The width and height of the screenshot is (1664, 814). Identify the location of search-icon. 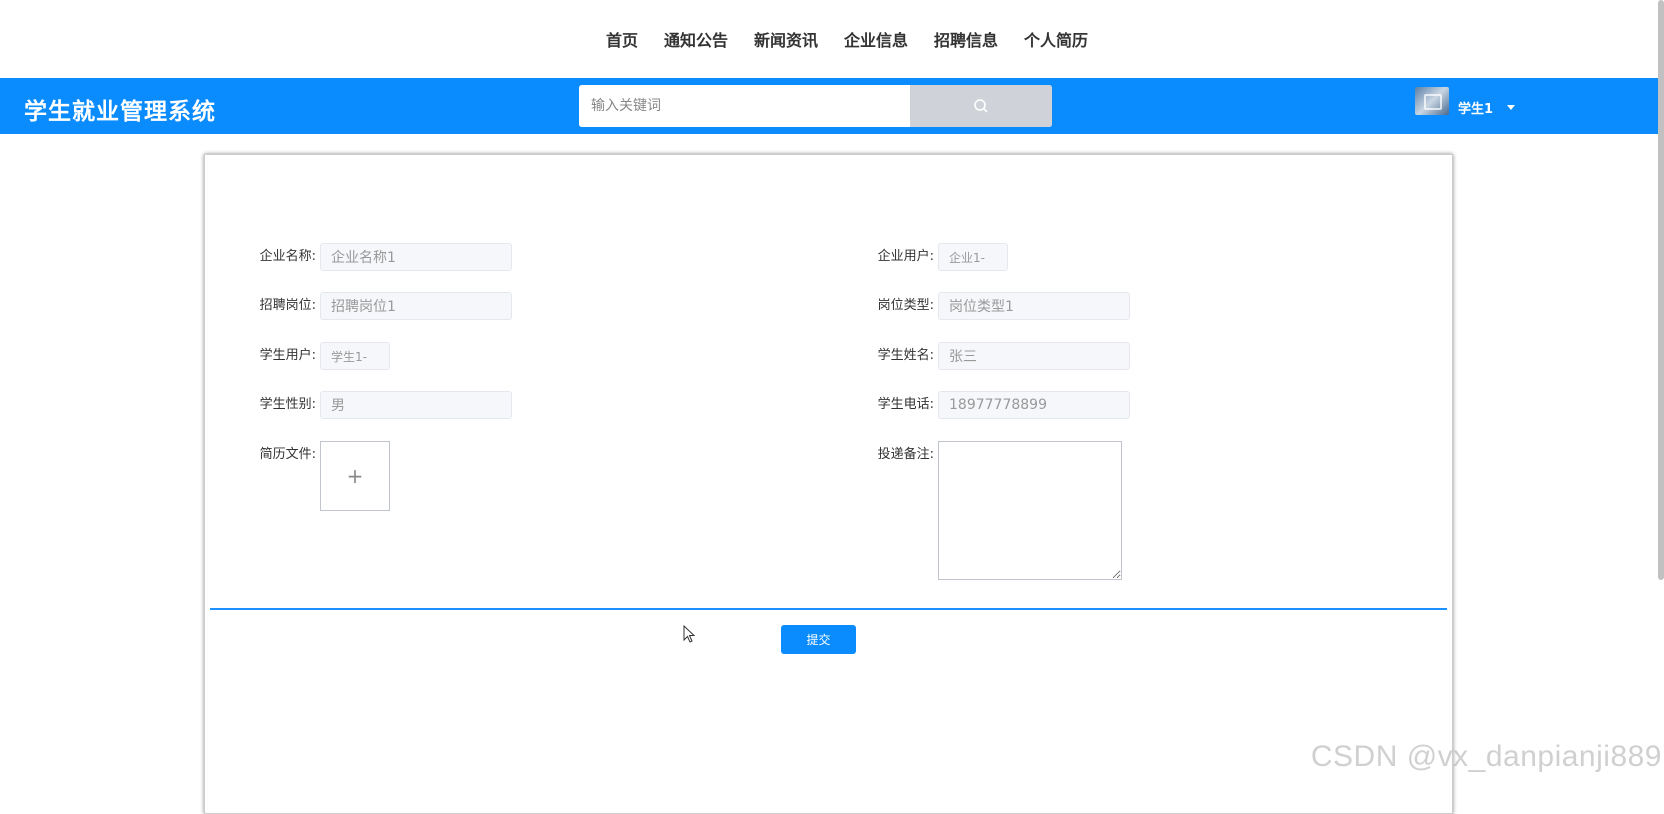
(981, 106).